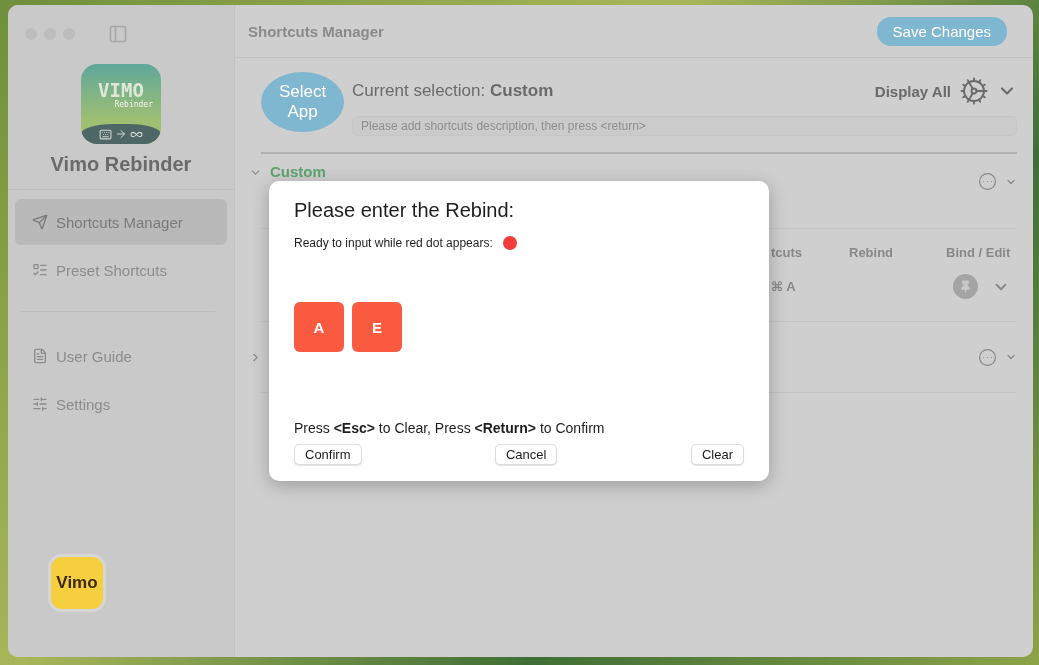  I want to click on logo-subtext: Rebinder, so click(133, 104).